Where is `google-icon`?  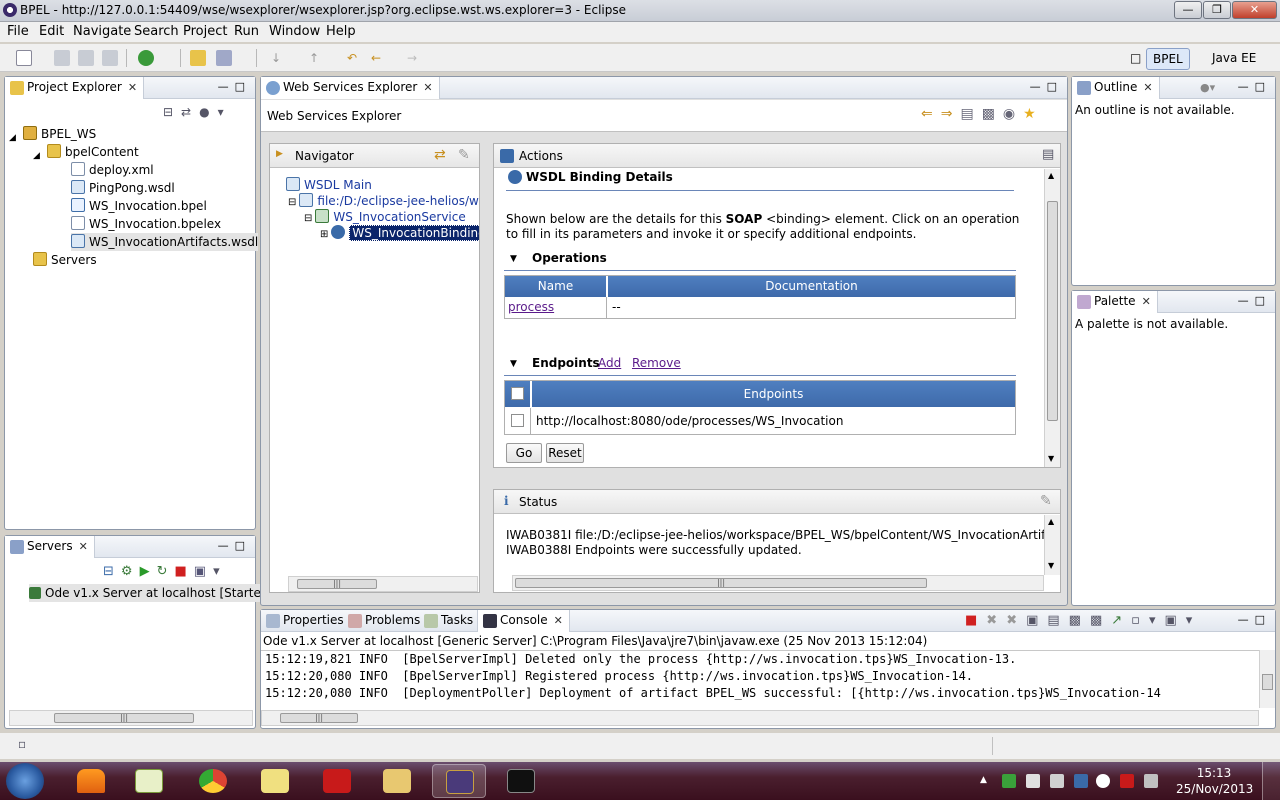
google-icon is located at coordinates (1103, 781).